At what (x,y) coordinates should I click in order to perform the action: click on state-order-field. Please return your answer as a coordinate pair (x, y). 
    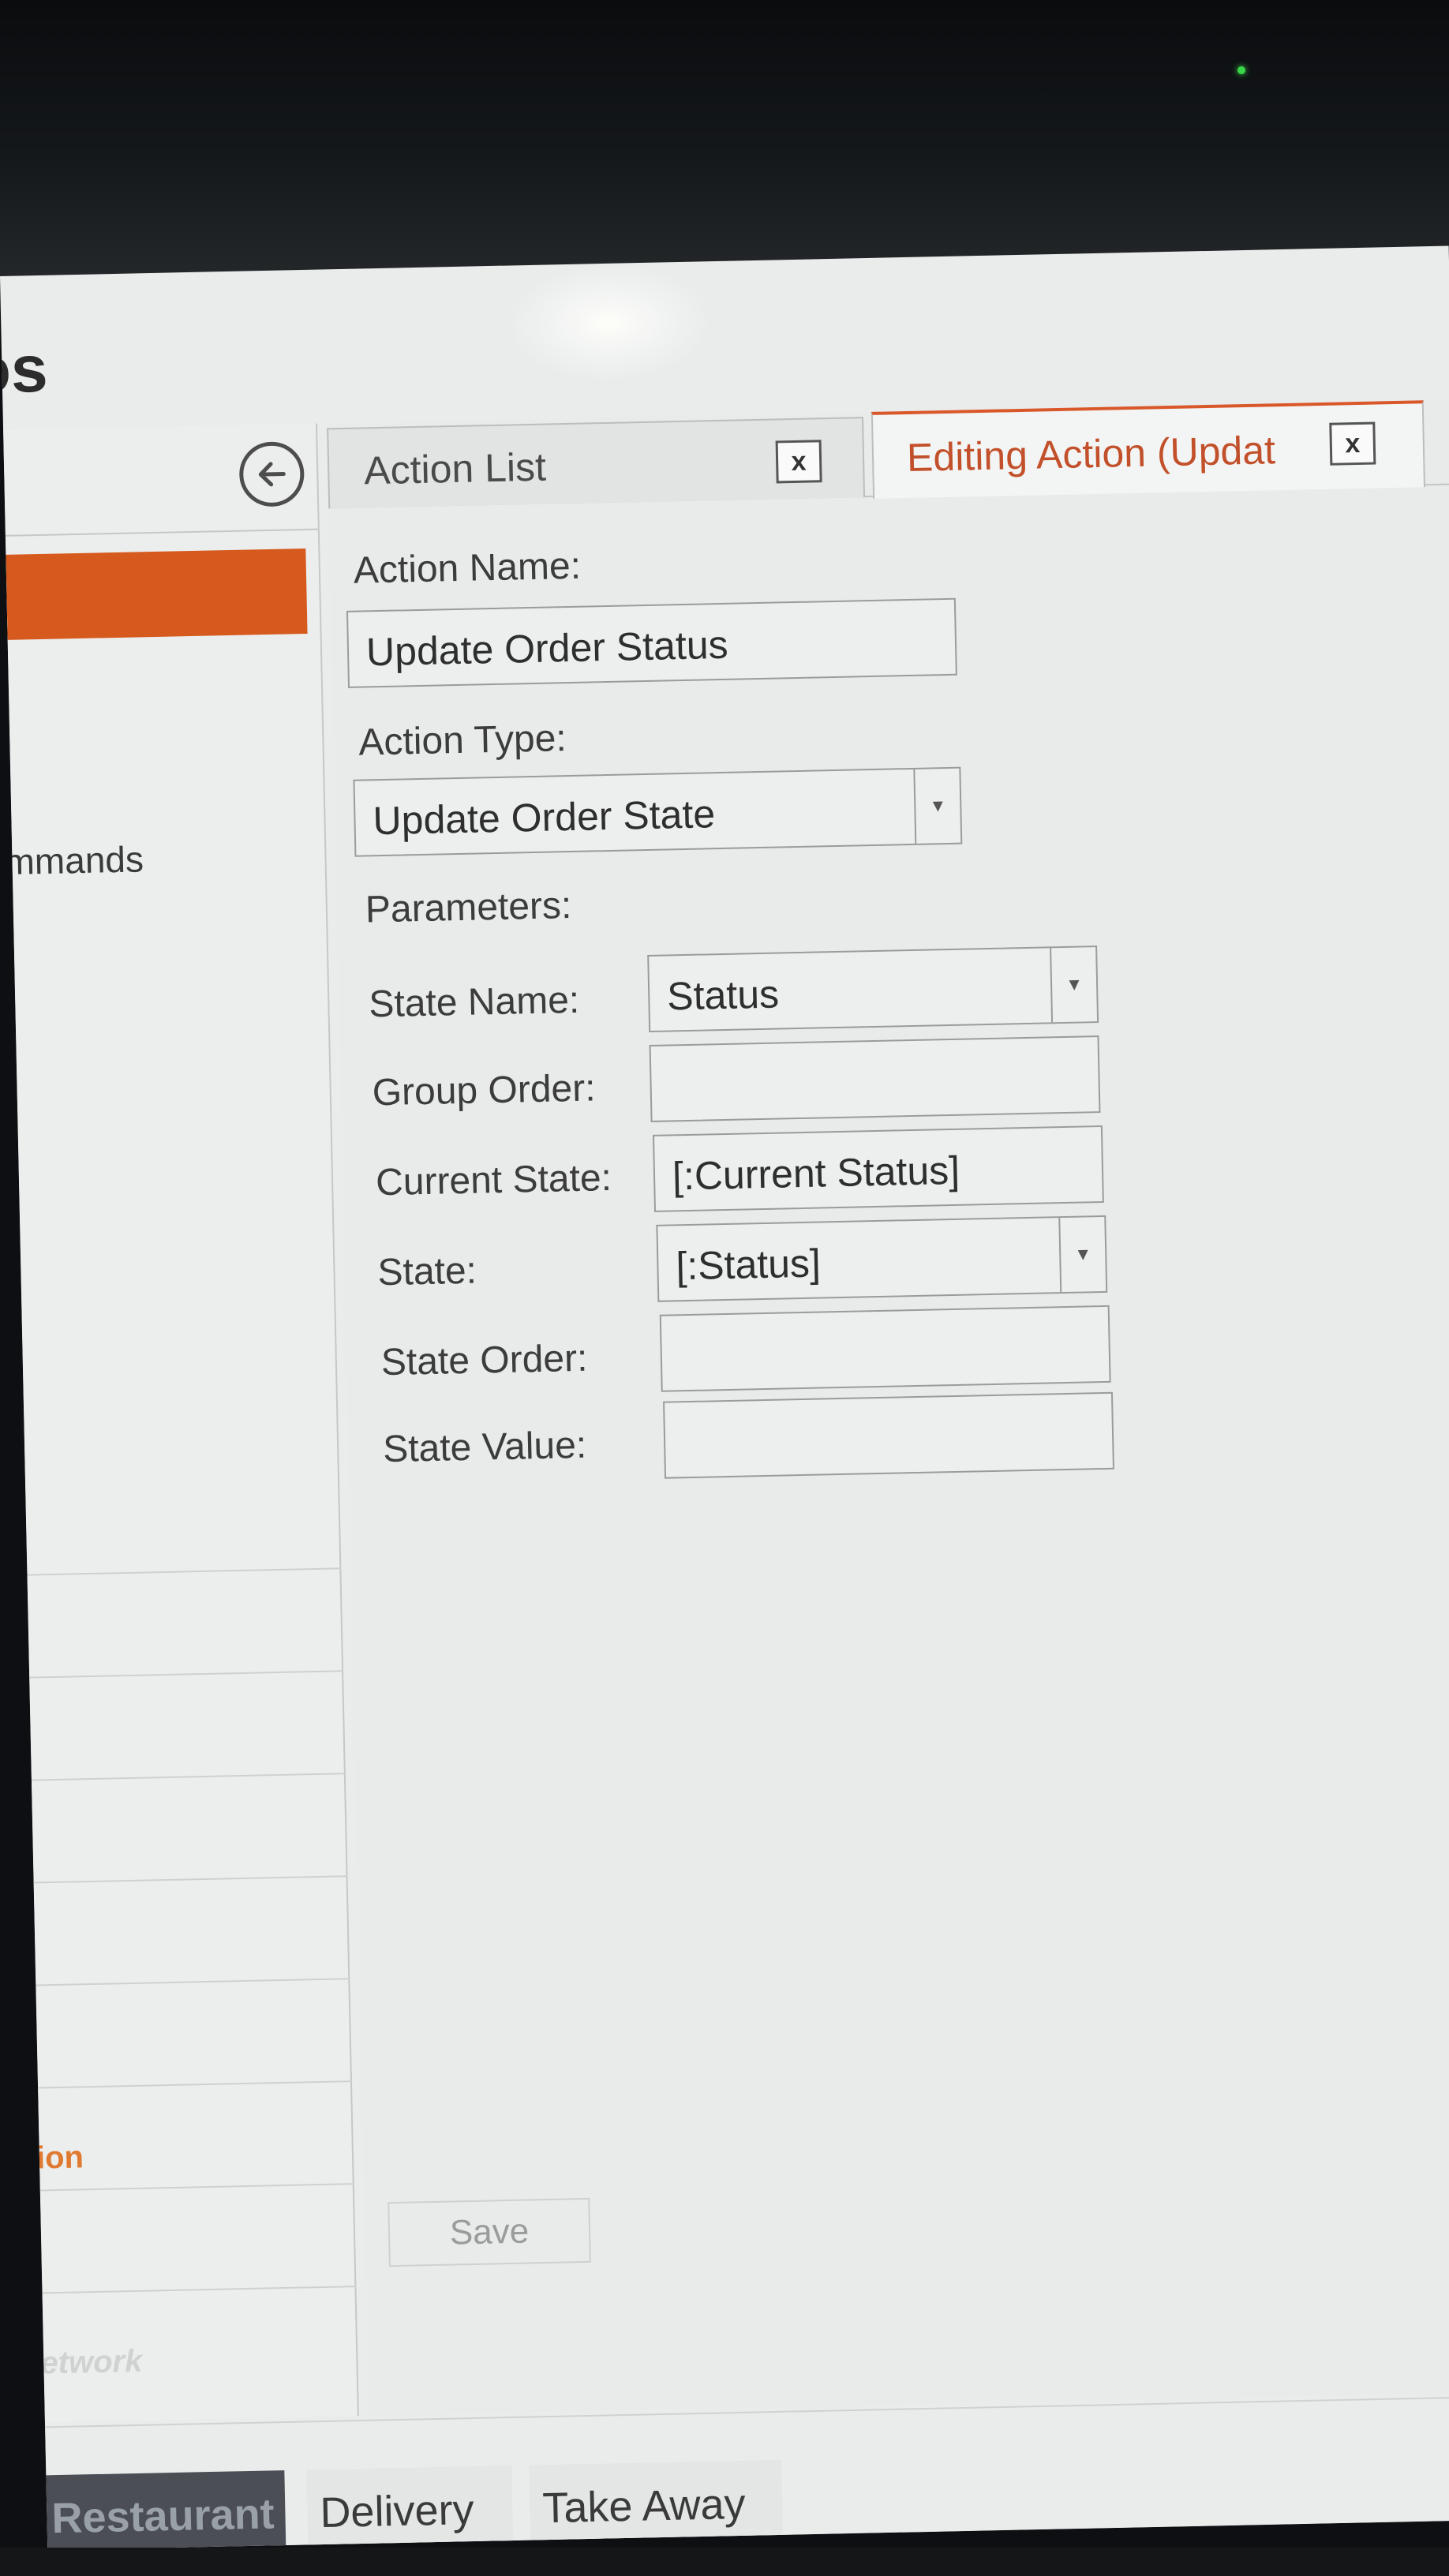
    Looking at the image, I should click on (885, 1348).